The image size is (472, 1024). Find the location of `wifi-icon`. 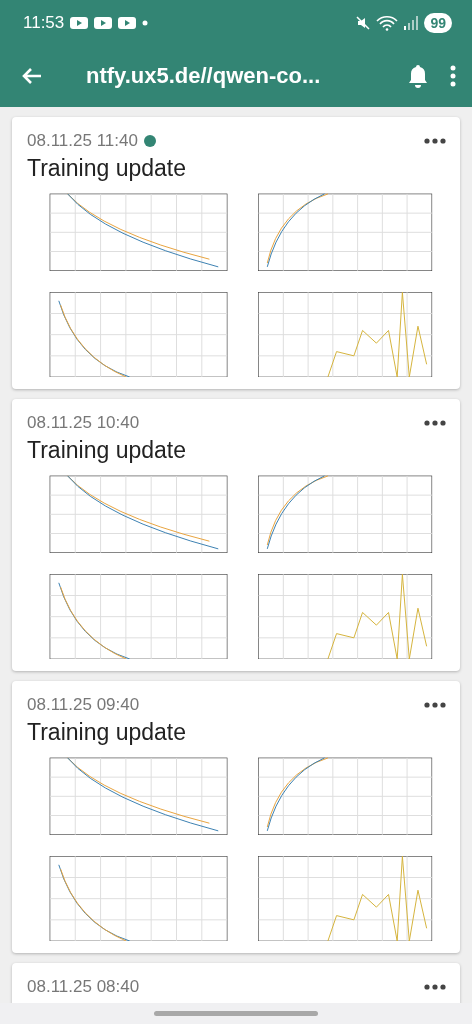

wifi-icon is located at coordinates (387, 22).